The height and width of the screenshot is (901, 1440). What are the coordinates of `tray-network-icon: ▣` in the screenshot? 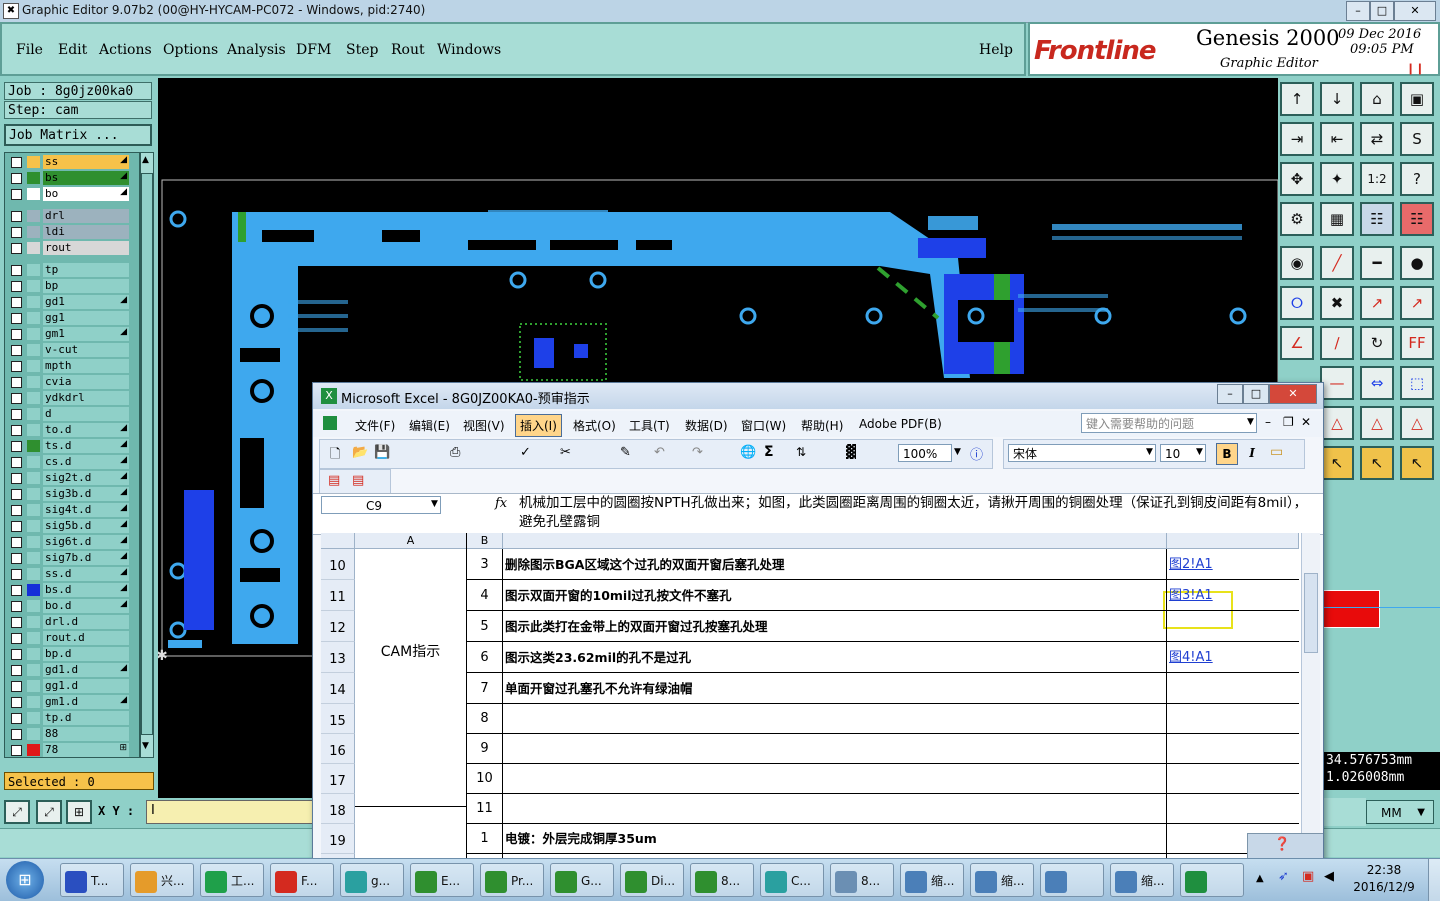 It's located at (1308, 876).